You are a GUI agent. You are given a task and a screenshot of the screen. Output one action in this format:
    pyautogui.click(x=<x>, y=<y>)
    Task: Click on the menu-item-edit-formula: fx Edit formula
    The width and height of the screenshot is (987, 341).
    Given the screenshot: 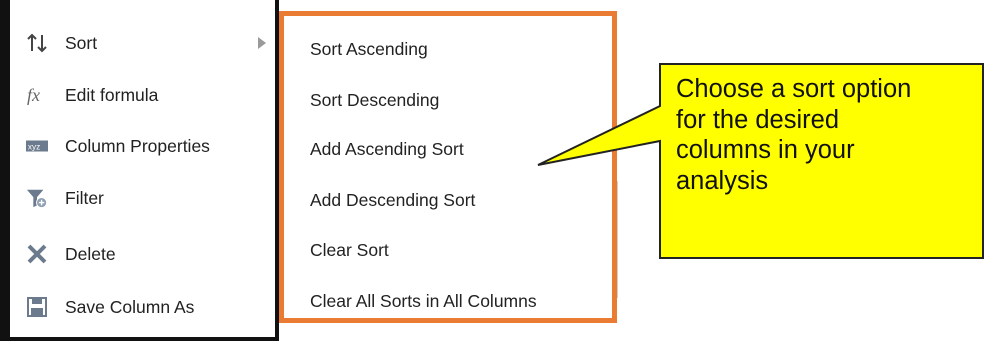 What is the action you would take?
    pyautogui.click(x=142, y=95)
    